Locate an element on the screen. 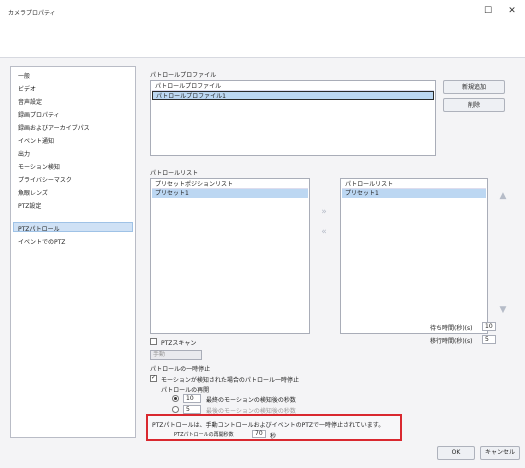 Image resolution: width=525 pixels, height=468 pixels. ptz-scan-checkbox is located at coordinates (153, 341).